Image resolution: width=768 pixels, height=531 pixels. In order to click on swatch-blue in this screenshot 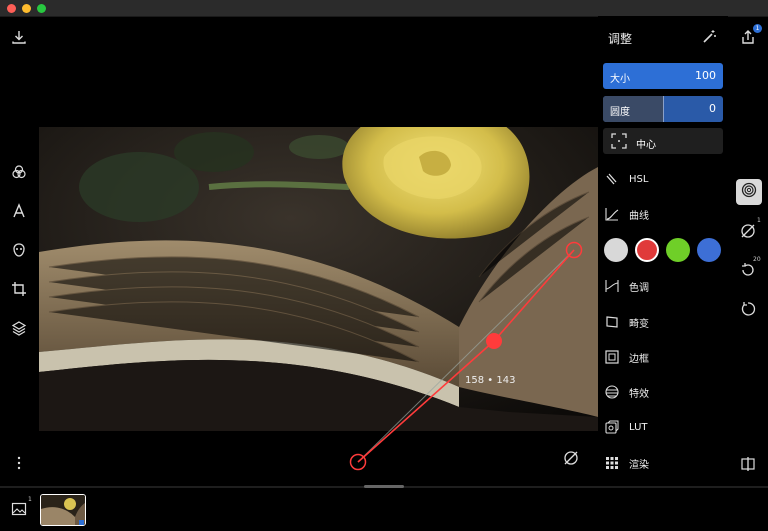, I will do `click(709, 250)`.